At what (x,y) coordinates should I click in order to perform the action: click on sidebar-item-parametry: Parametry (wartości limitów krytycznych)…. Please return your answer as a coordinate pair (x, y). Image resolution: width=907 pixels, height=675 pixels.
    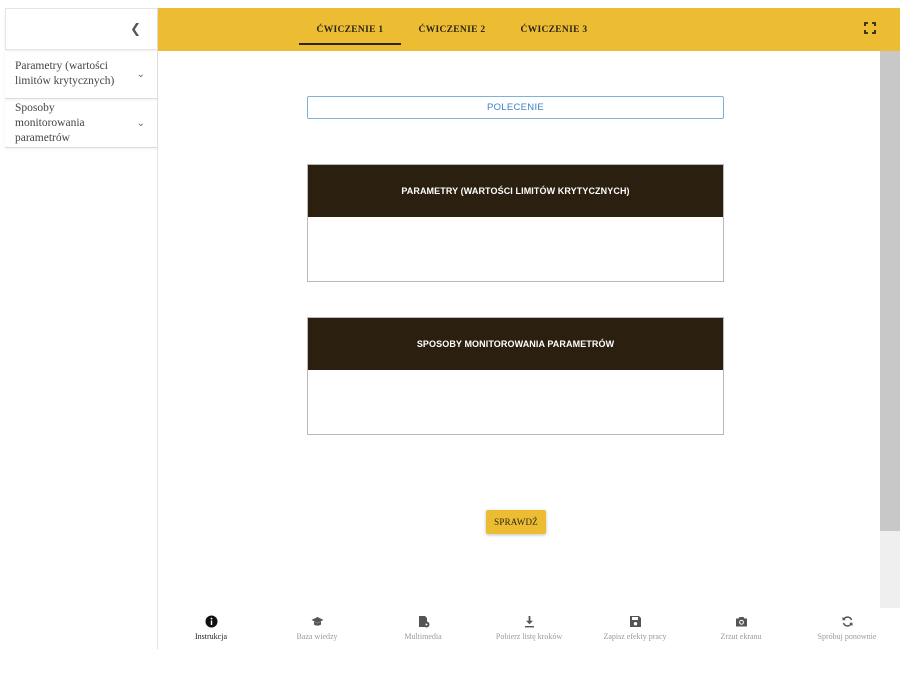
    Looking at the image, I should click on (81, 74).